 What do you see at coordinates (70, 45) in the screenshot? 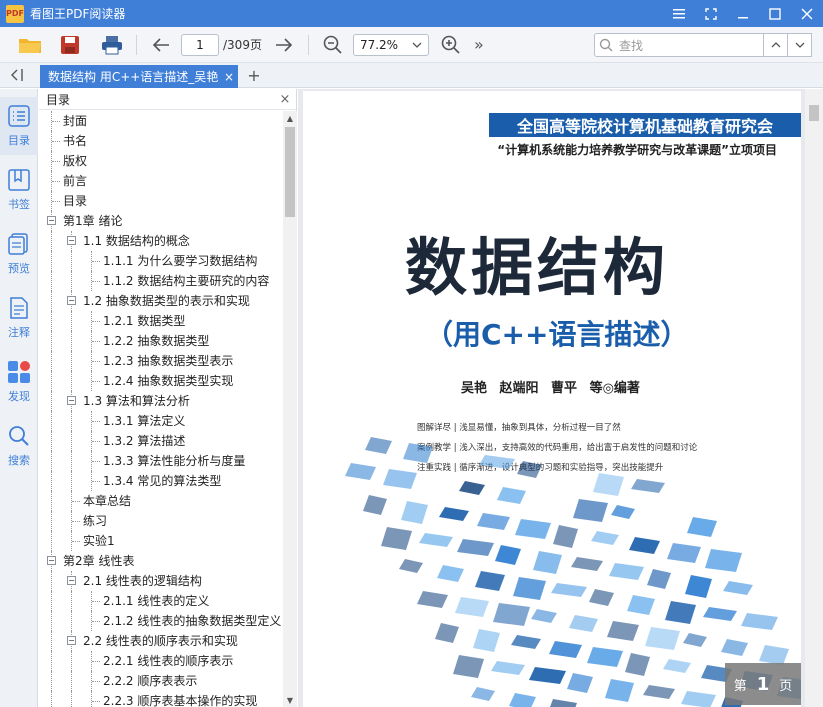
I see `save-button` at bounding box center [70, 45].